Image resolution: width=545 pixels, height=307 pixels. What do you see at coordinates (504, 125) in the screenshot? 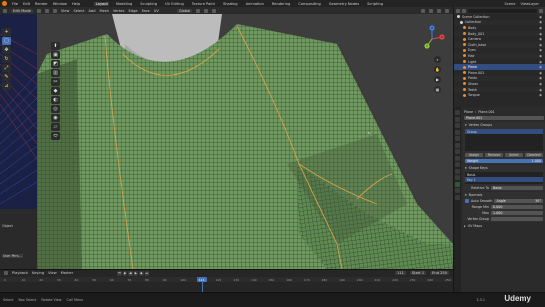
I see `vertex-groups-header: ▾ Vertex Groups` at bounding box center [504, 125].